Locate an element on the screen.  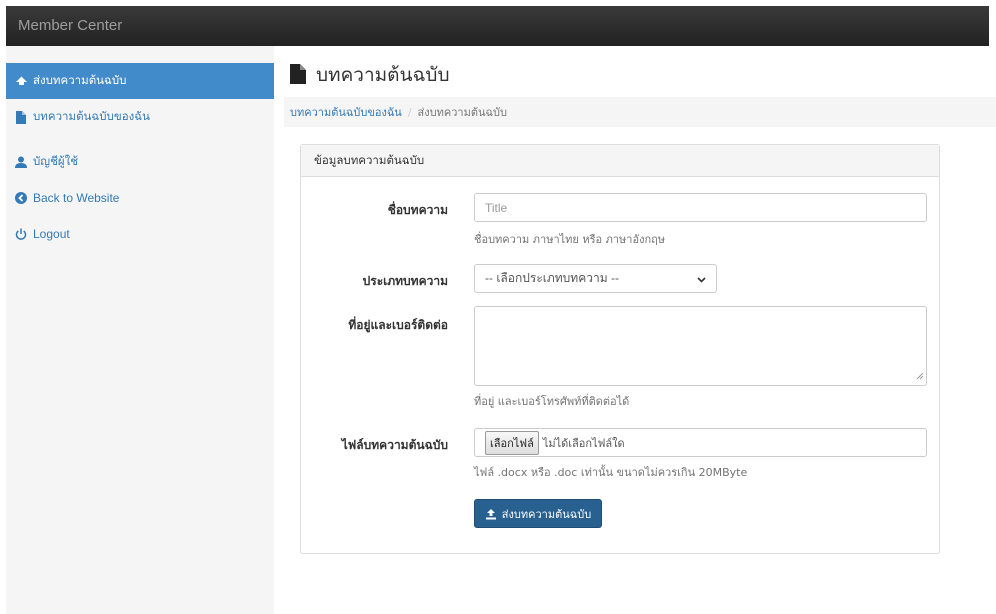
sidebar-item-label: Logout is located at coordinates (51, 234).